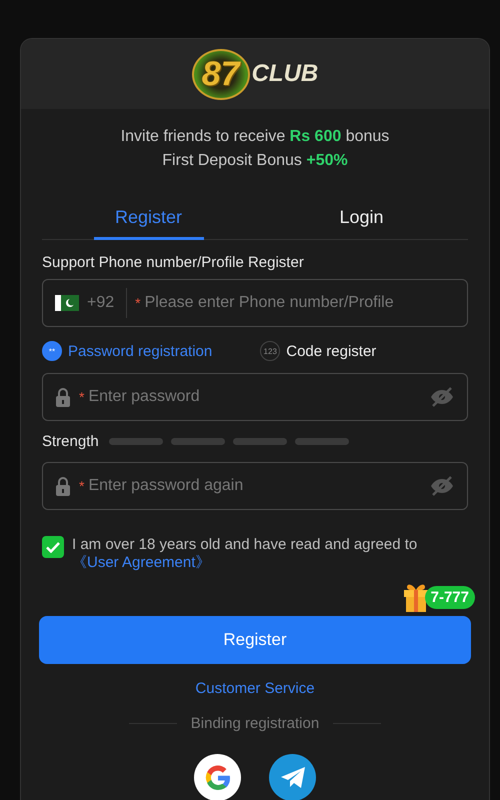 This screenshot has height=800, width=500. Describe the element at coordinates (298, 303) in the screenshot. I see `phone-input: Please enter Phone number/Profile` at that location.